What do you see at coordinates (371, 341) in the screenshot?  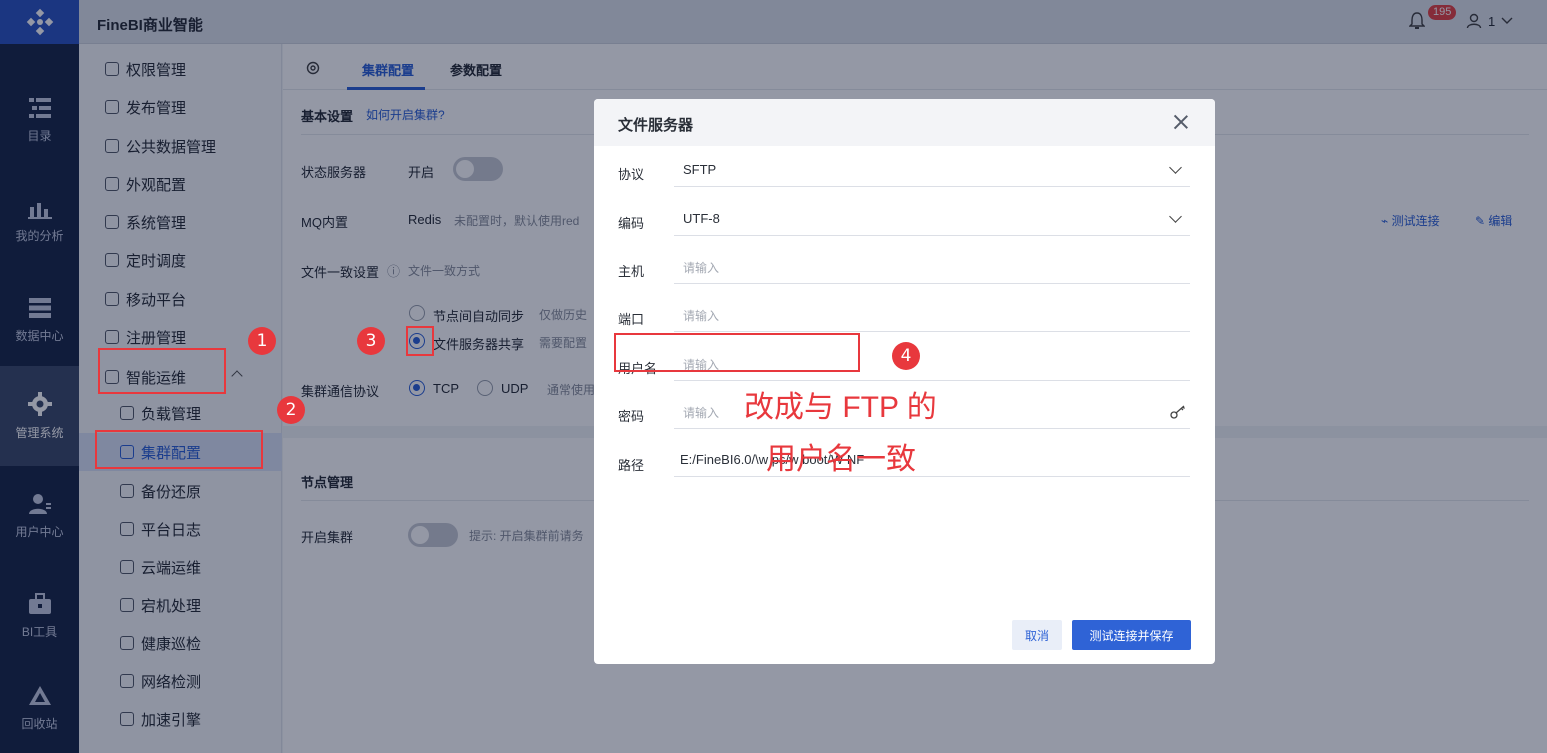 I see `annotation-number-3: 3` at bounding box center [371, 341].